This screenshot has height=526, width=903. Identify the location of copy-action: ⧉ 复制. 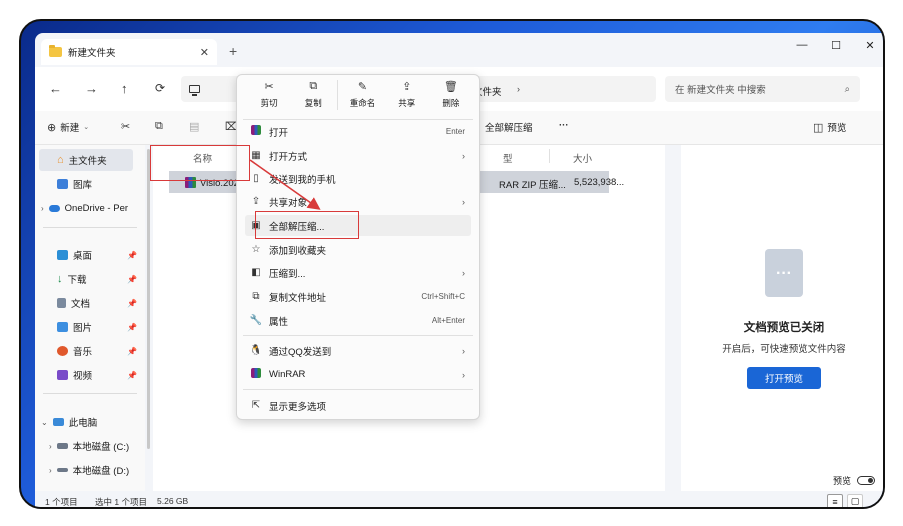
(313, 97).